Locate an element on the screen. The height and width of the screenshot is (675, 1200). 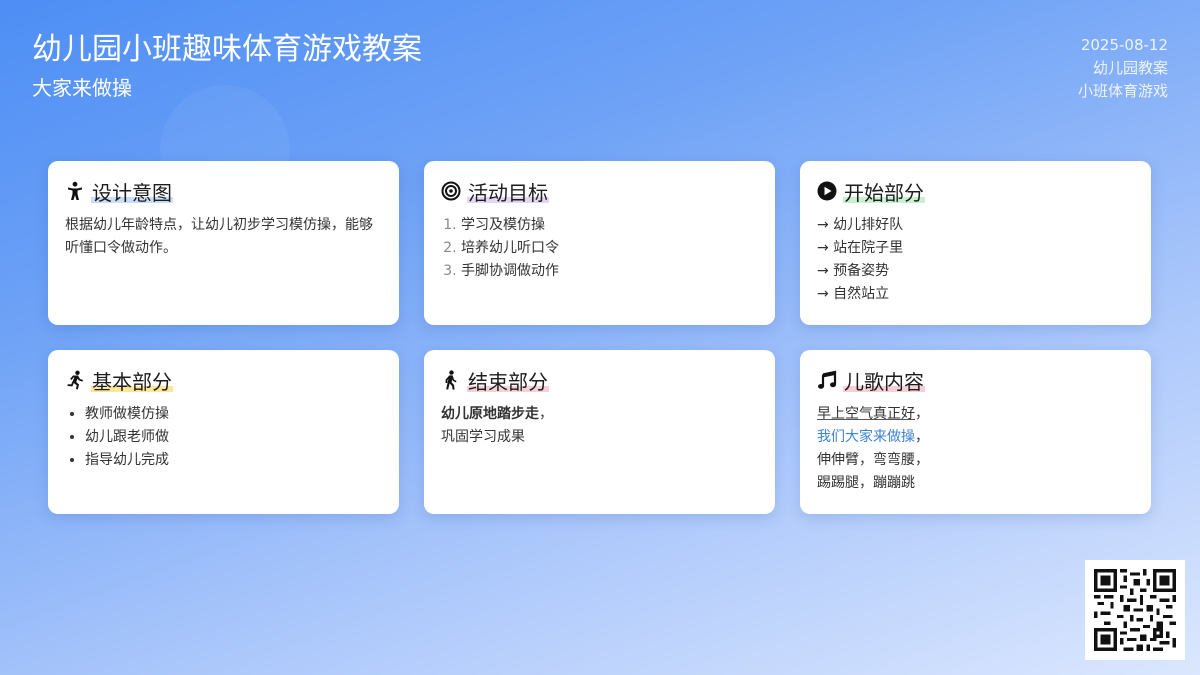
page-title: 幼儿园小班趣味体育游戏教案 is located at coordinates (227, 49).